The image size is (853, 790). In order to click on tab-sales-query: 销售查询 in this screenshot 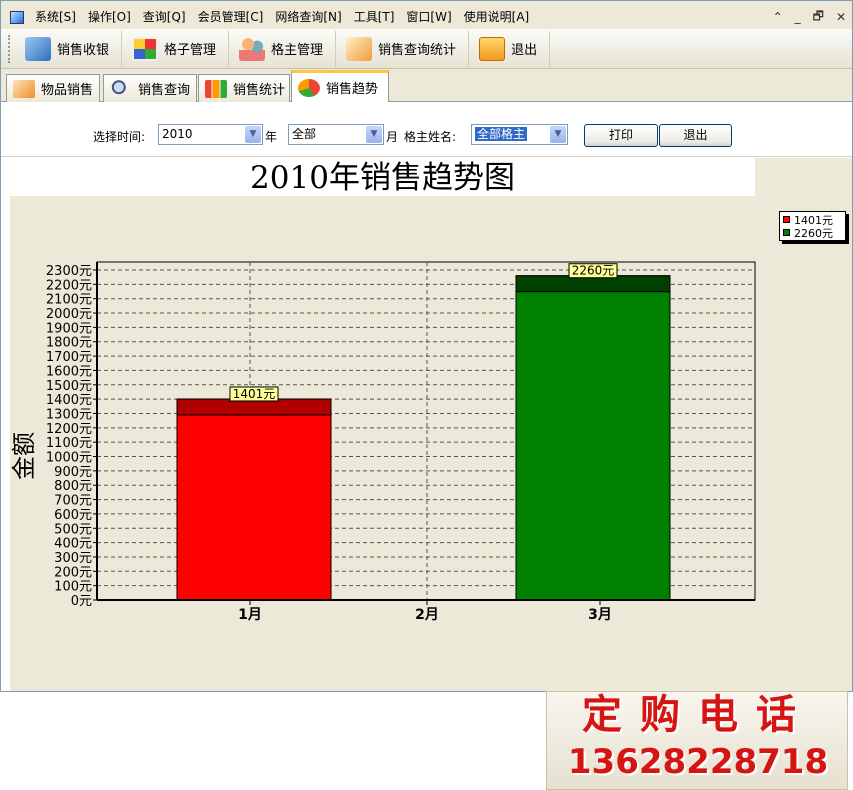, I will do `click(150, 88)`.